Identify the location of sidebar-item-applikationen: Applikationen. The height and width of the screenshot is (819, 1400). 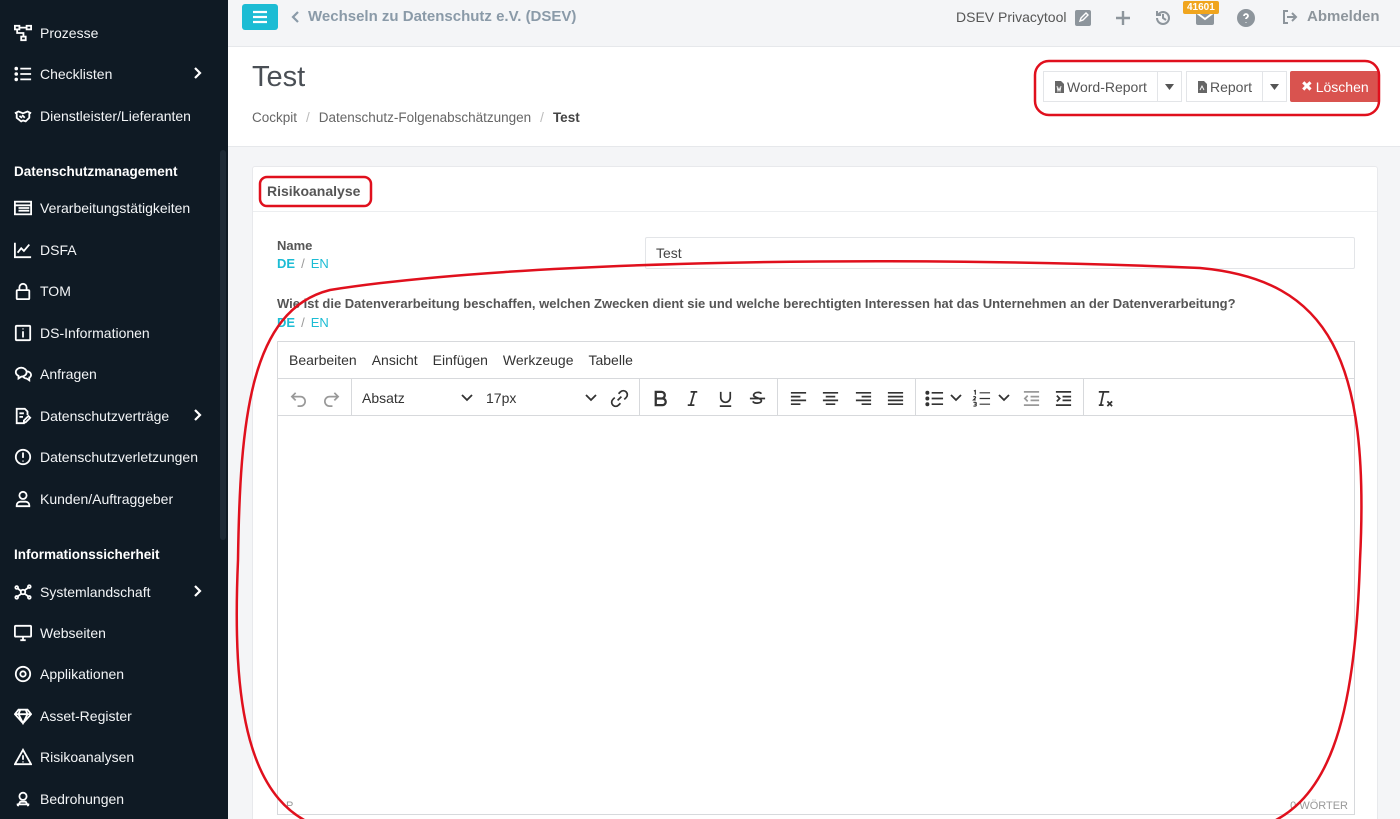
(114, 674).